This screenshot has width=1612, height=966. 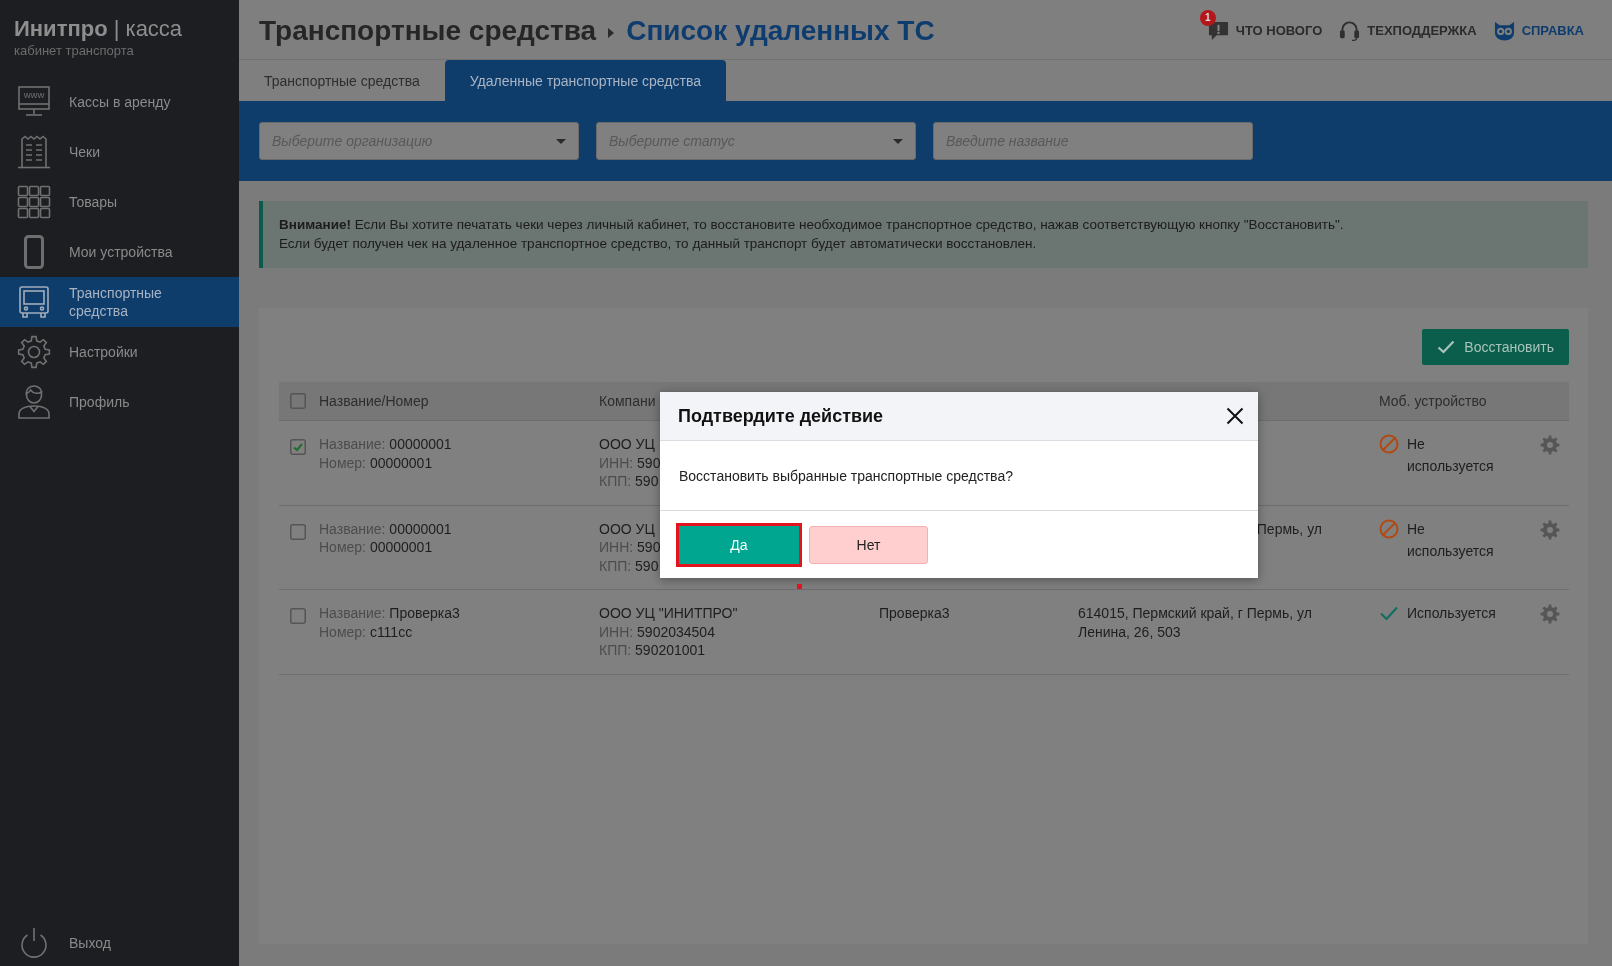 I want to click on logo-text: Инитпро | касса, so click(x=98, y=28).